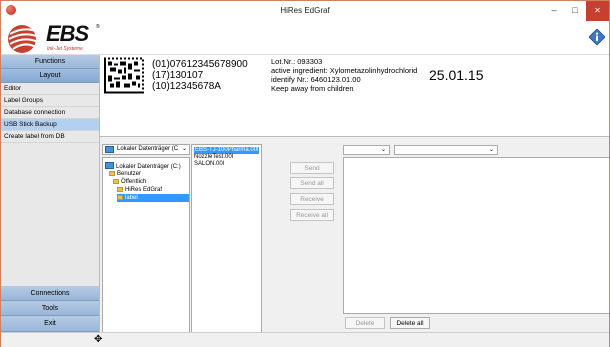  Describe the element at coordinates (554, 11) in the screenshot. I see `minimize-button: –` at that location.